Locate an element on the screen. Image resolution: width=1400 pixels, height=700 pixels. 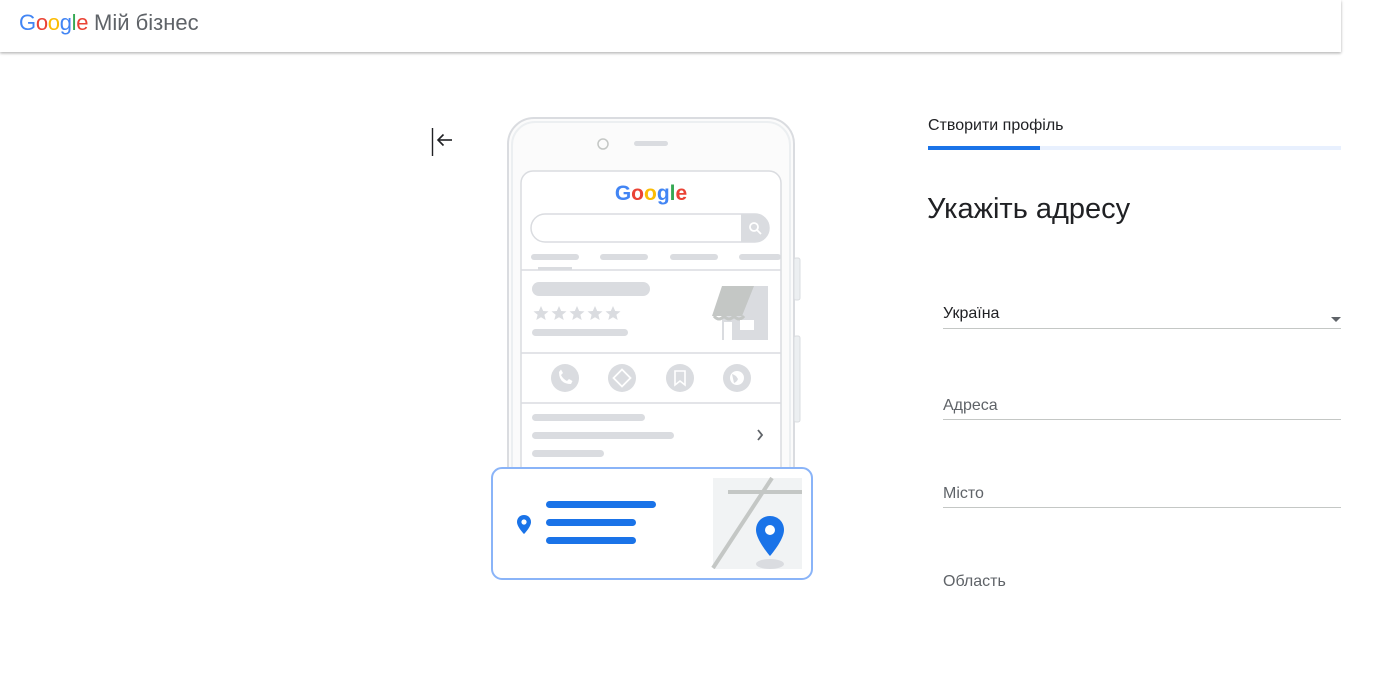
arrow-back-icon is located at coordinates (441, 142).